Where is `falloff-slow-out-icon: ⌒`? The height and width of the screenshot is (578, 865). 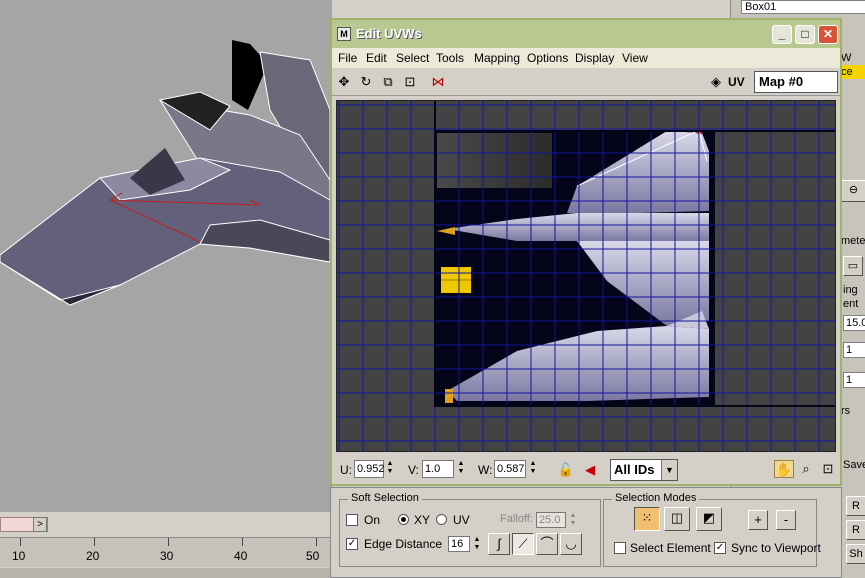 falloff-slow-out-icon: ⌒ is located at coordinates (547, 544).